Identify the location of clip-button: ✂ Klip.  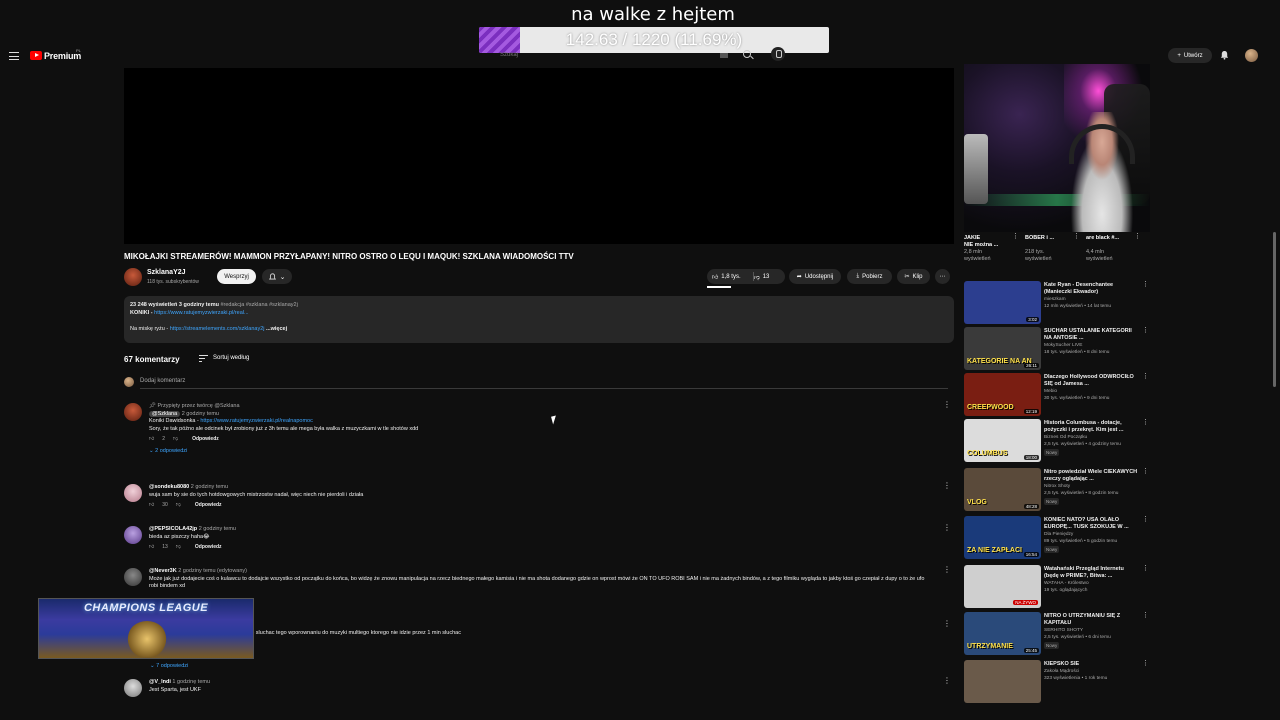
(913, 276).